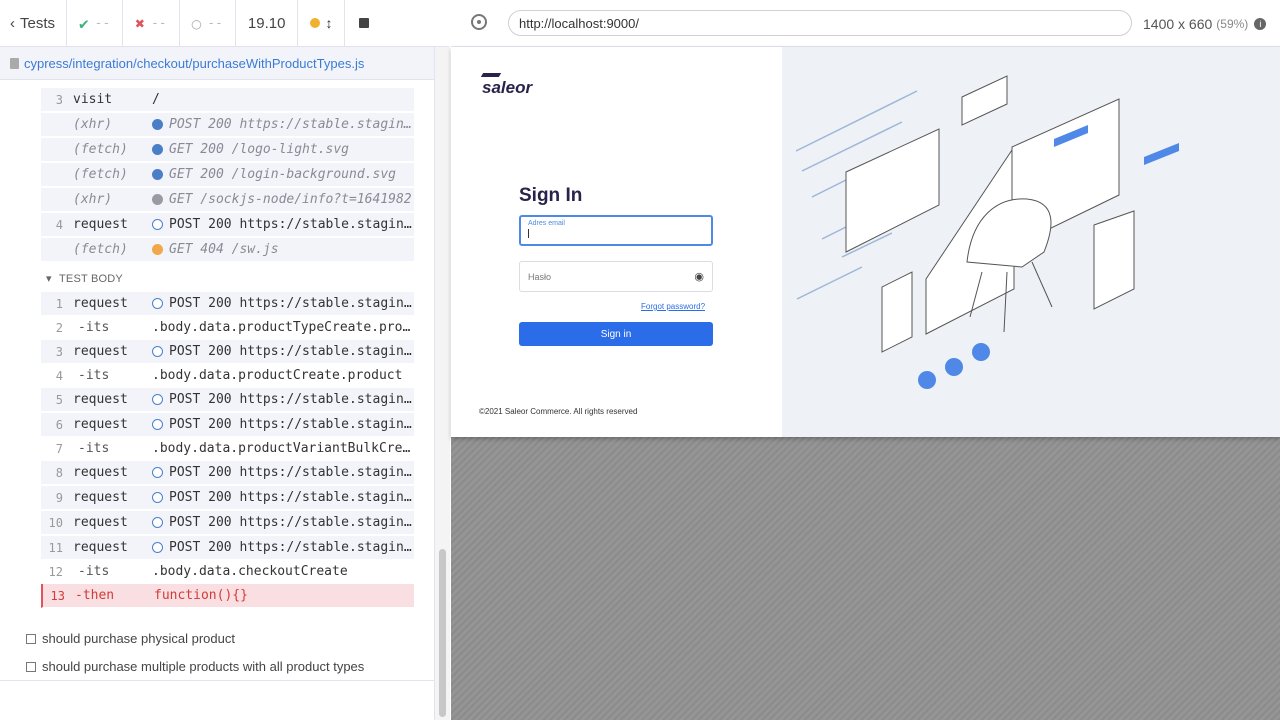 Image resolution: width=1280 pixels, height=720 pixels. What do you see at coordinates (616, 276) in the screenshot?
I see `password-field: Hasło ◉` at bounding box center [616, 276].